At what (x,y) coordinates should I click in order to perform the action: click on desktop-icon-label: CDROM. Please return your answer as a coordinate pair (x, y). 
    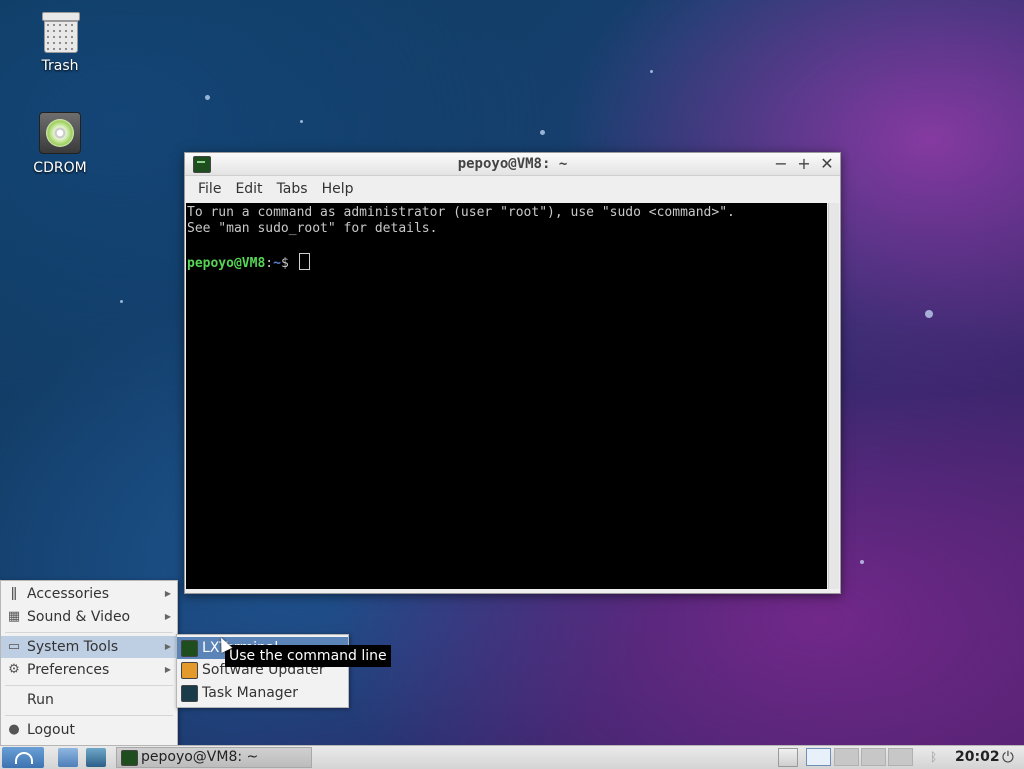
    Looking at the image, I should click on (60, 168).